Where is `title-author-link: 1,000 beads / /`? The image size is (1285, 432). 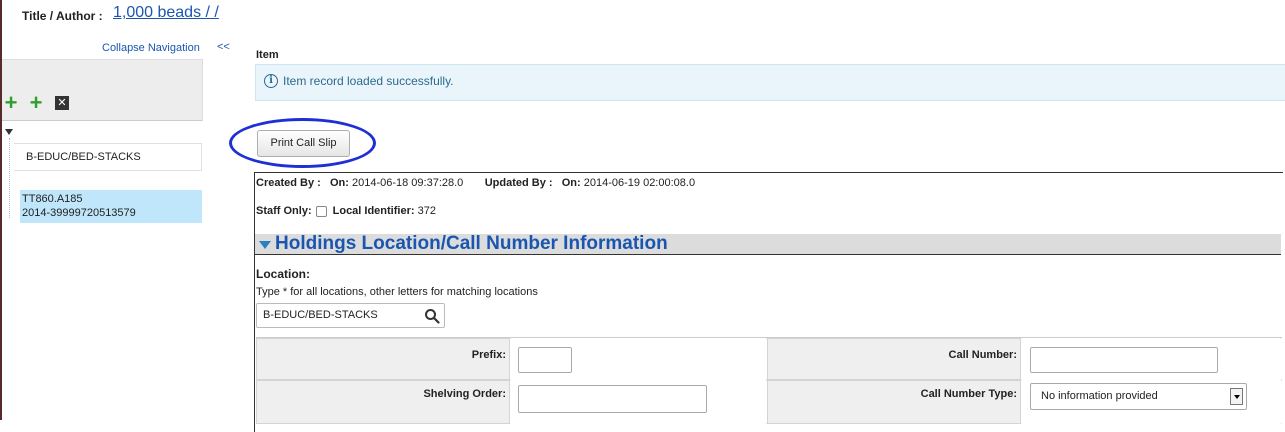
title-author-link: 1,000 beads / / is located at coordinates (166, 13).